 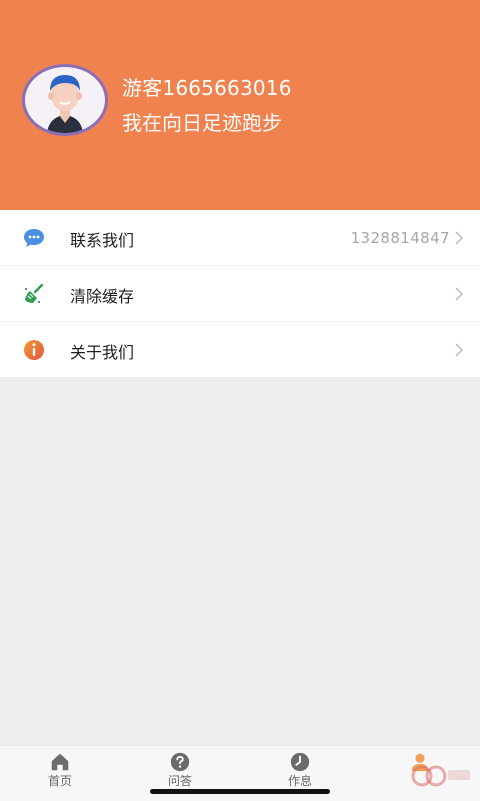 What do you see at coordinates (59, 781) in the screenshot?
I see `tab-label: 首页` at bounding box center [59, 781].